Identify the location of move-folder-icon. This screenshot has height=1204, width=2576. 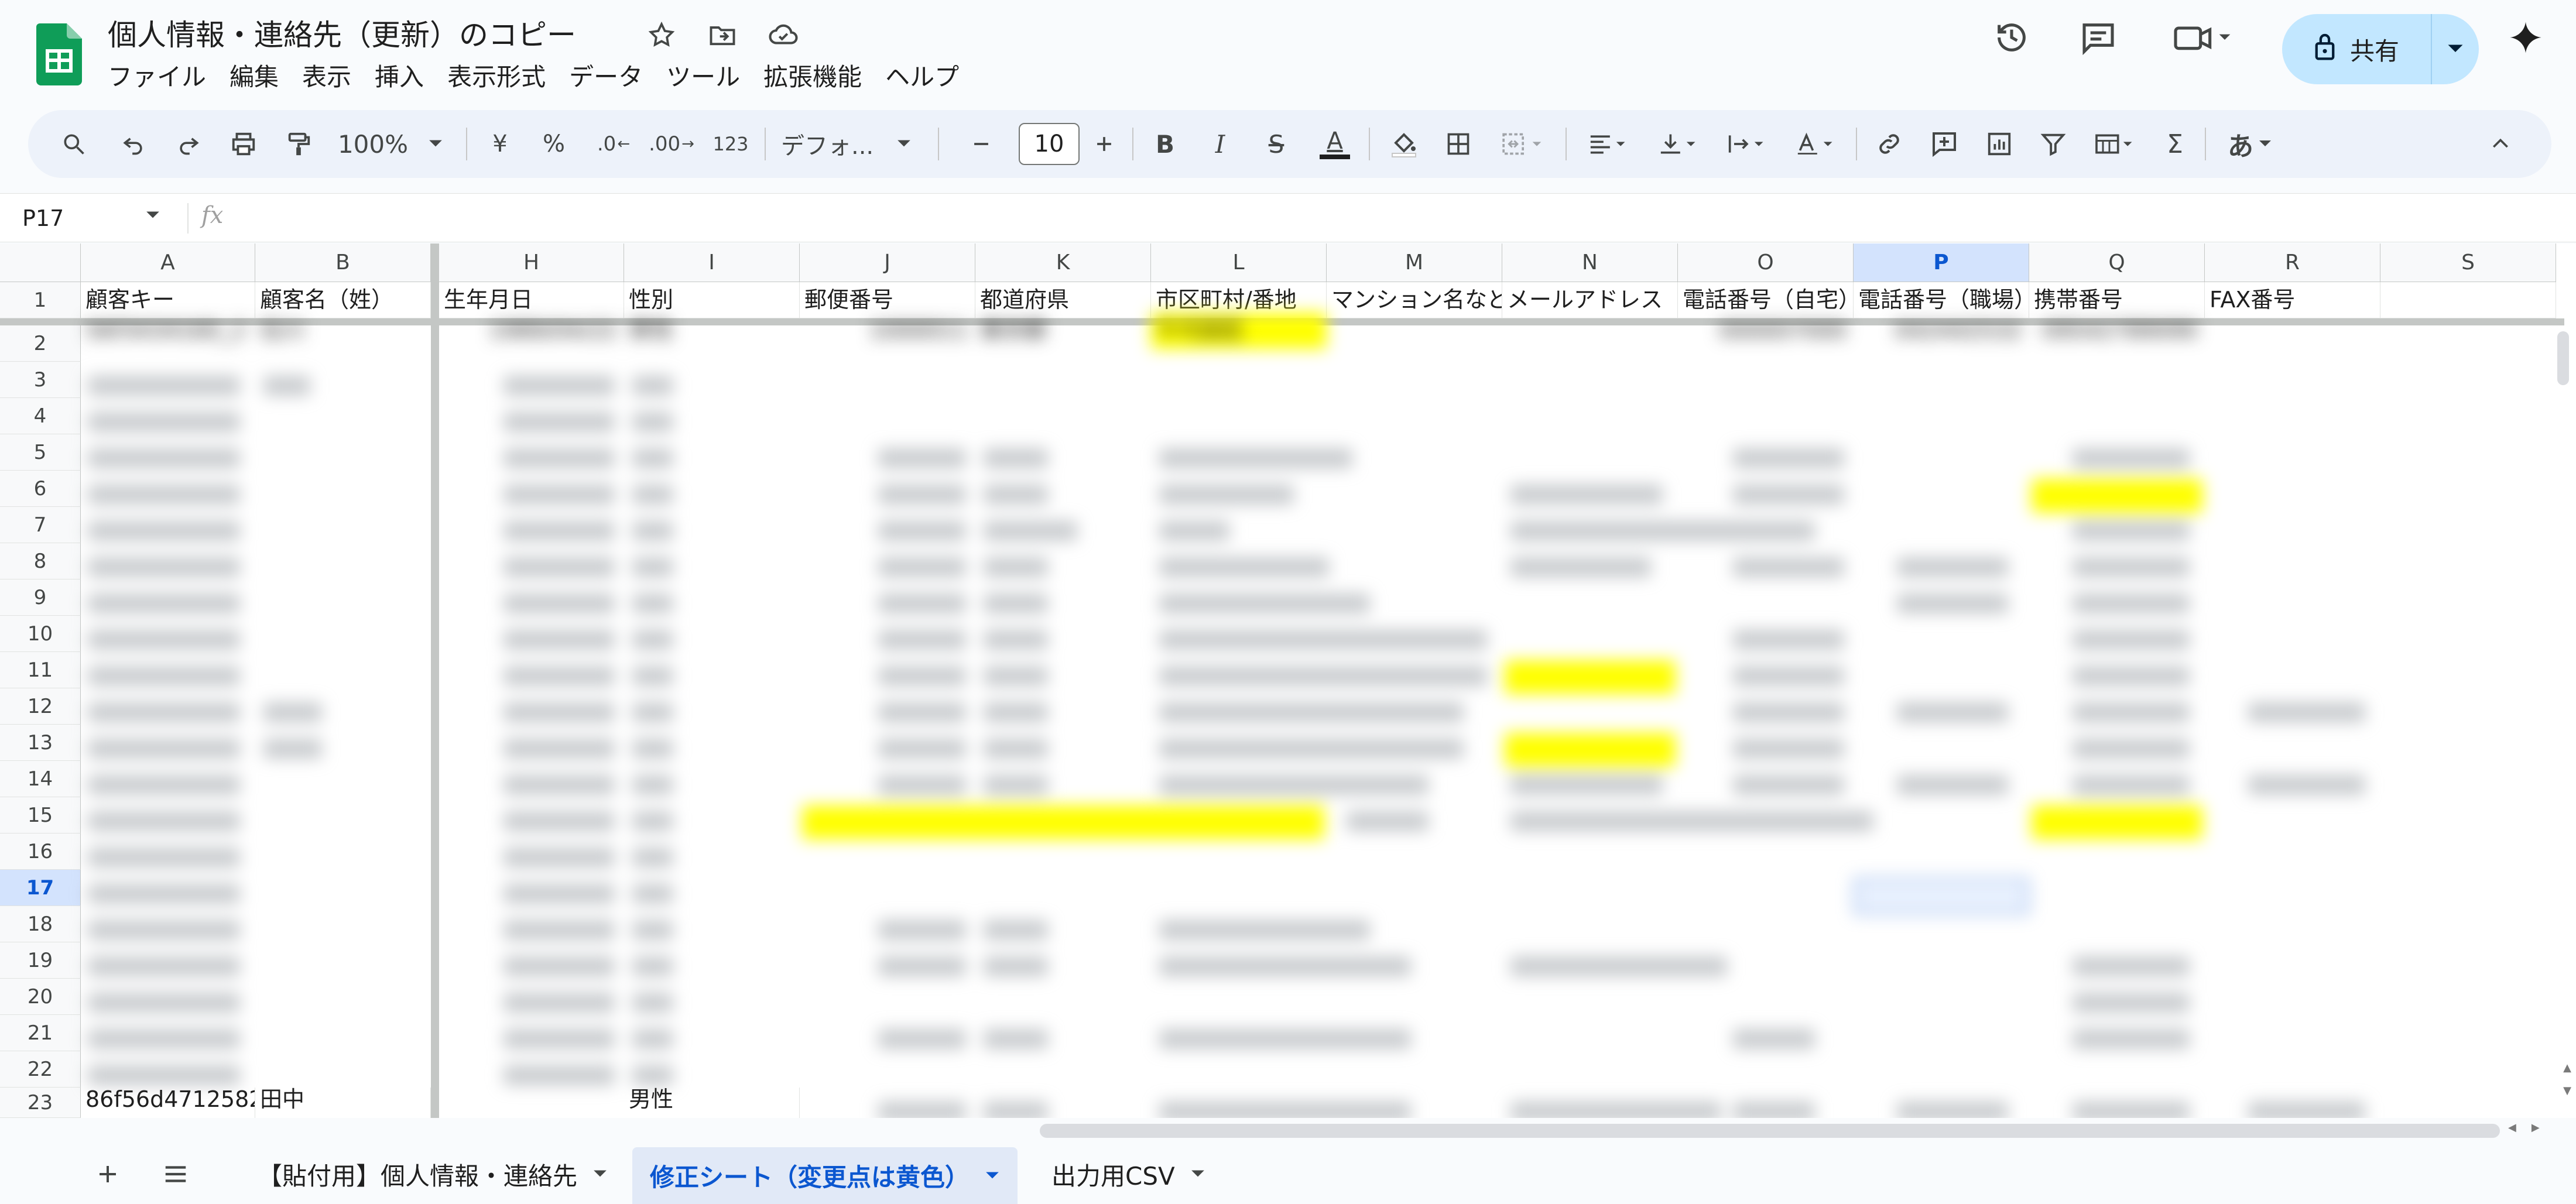
(722, 35).